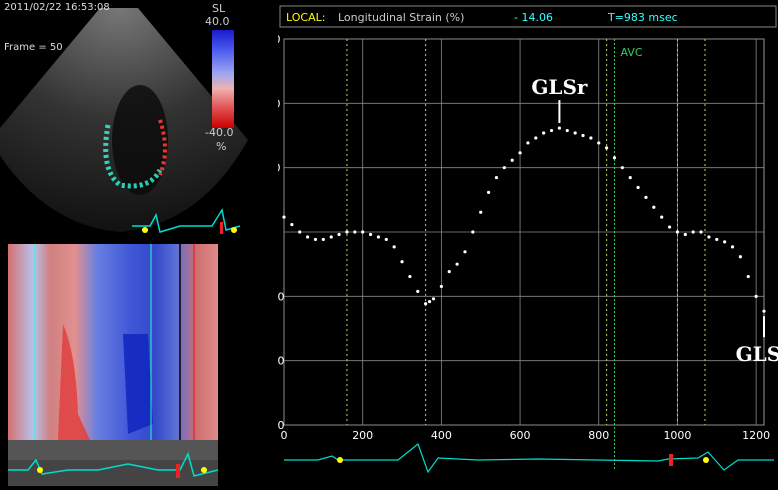  I want to click on mmode-ecg-trace, so click(113, 459).